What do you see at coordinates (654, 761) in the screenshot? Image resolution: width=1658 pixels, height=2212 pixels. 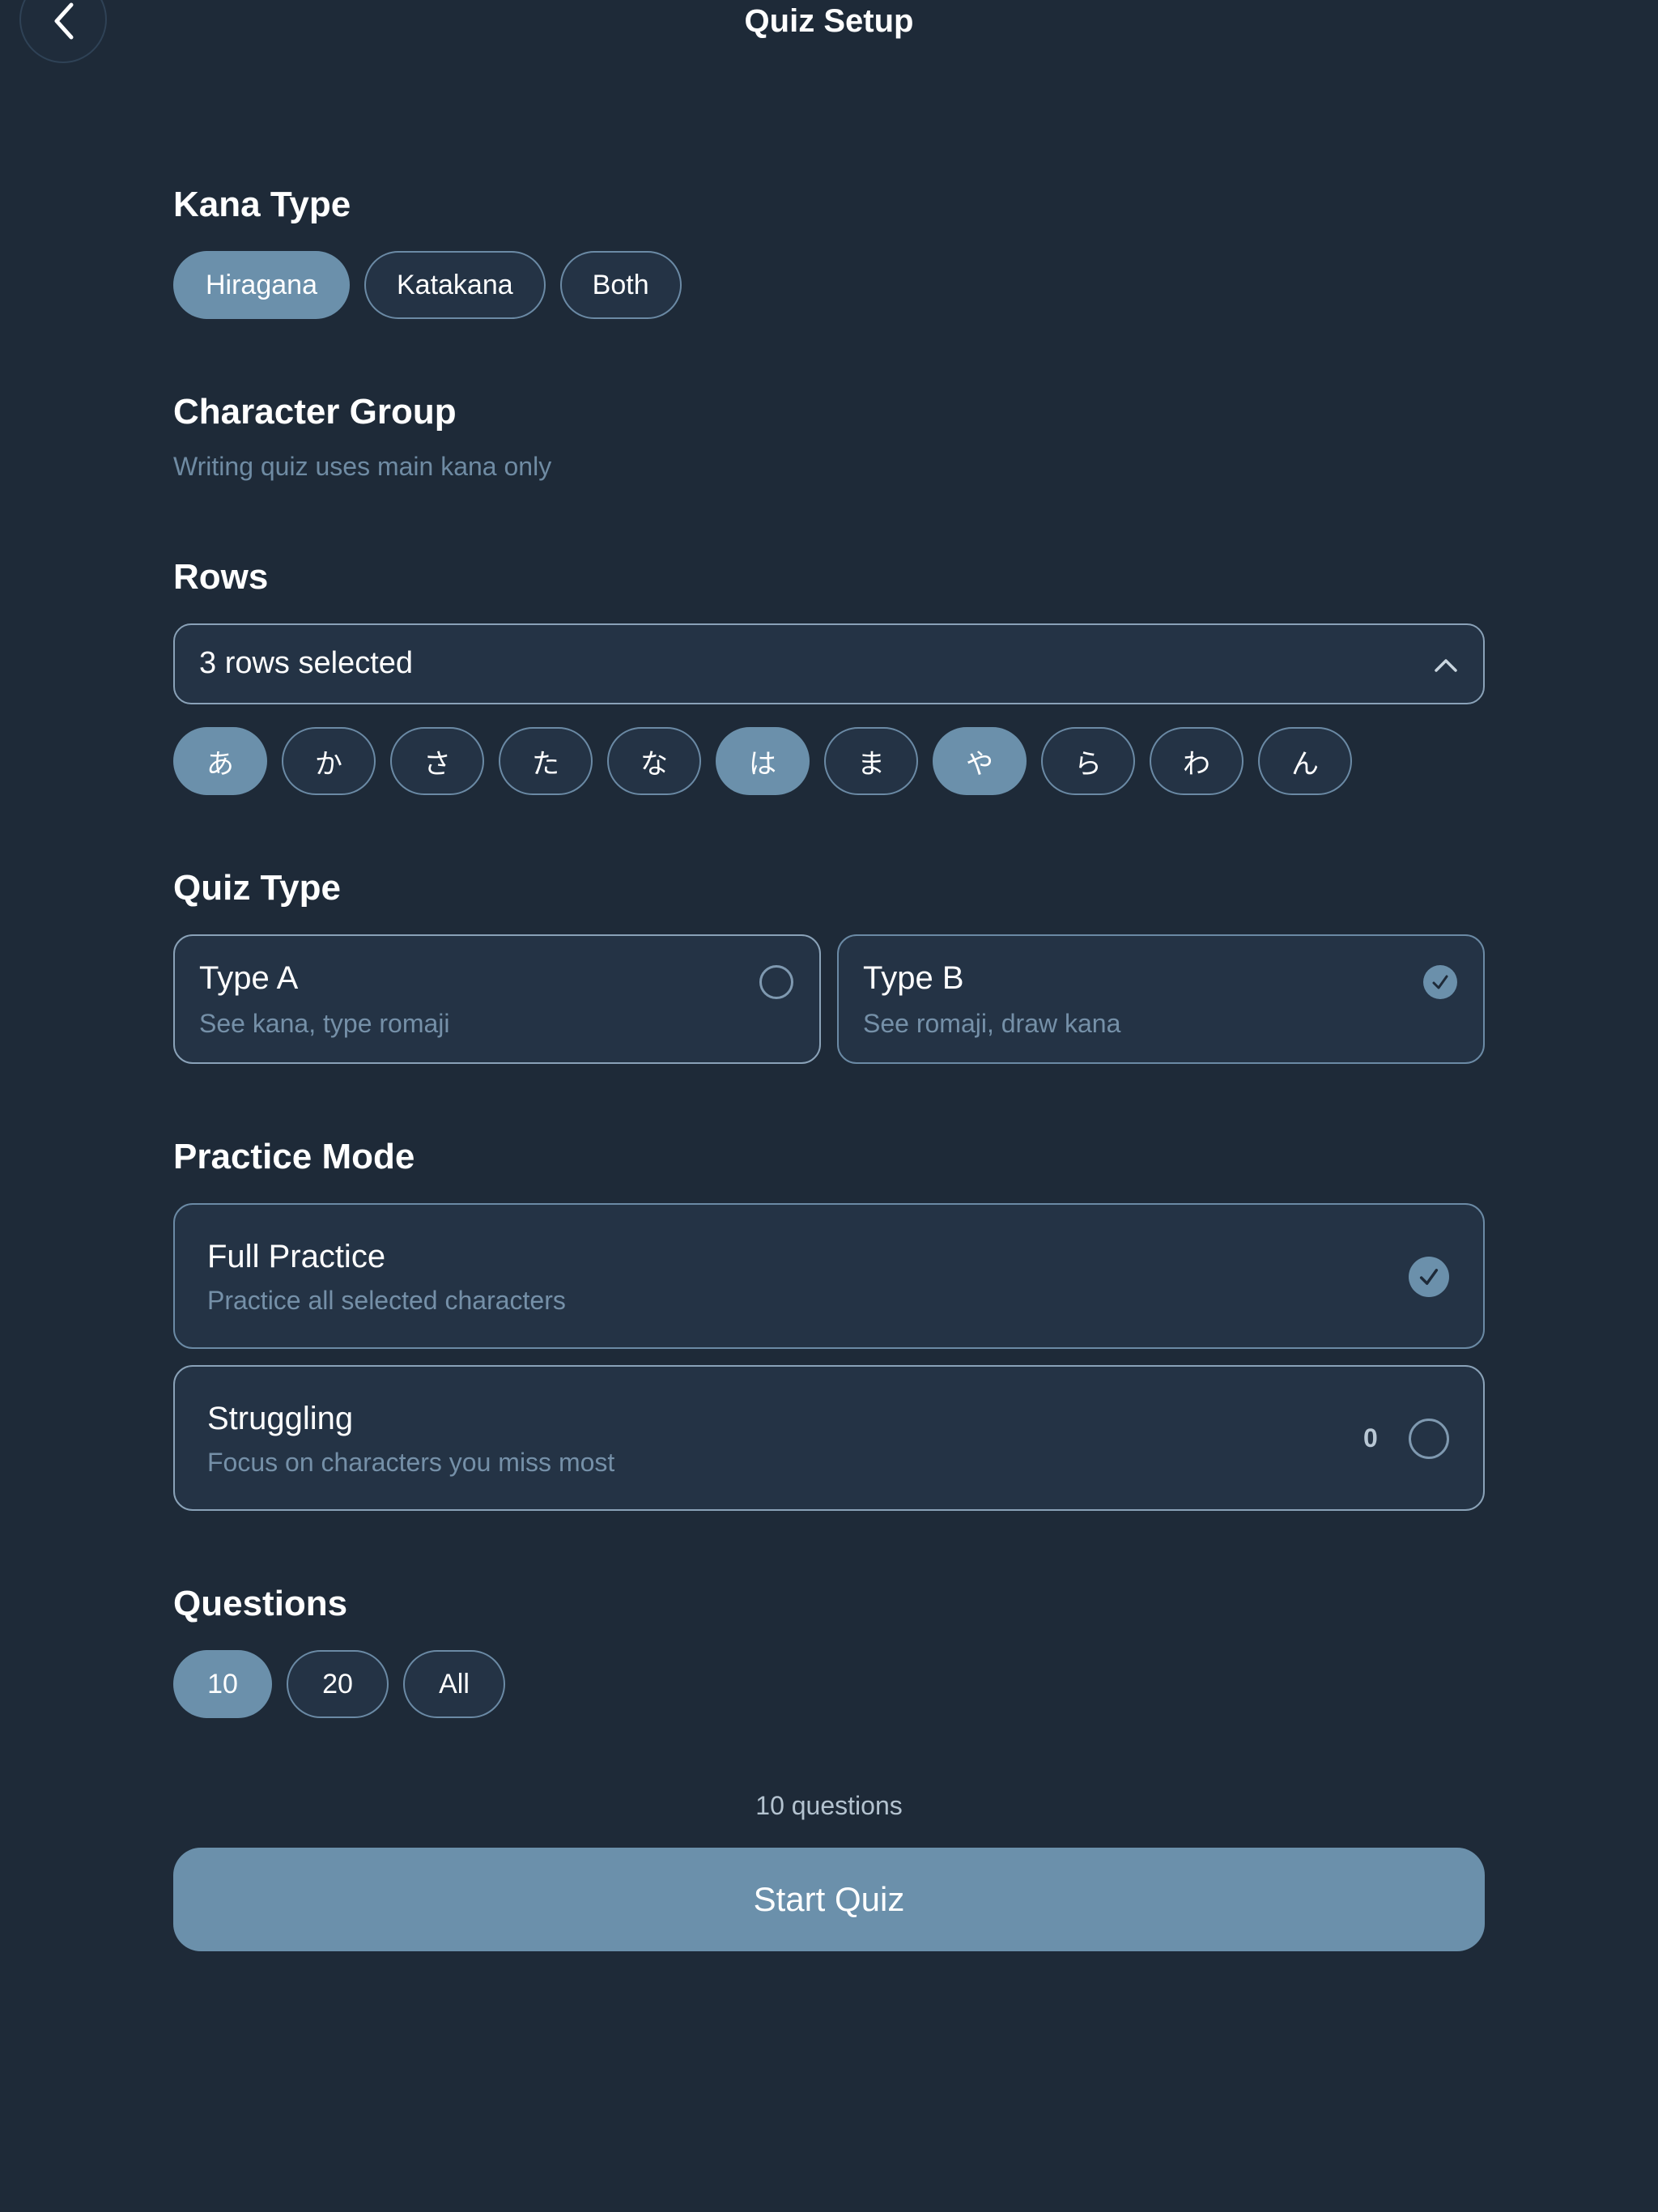 I see `kana-row-na-chip: な` at bounding box center [654, 761].